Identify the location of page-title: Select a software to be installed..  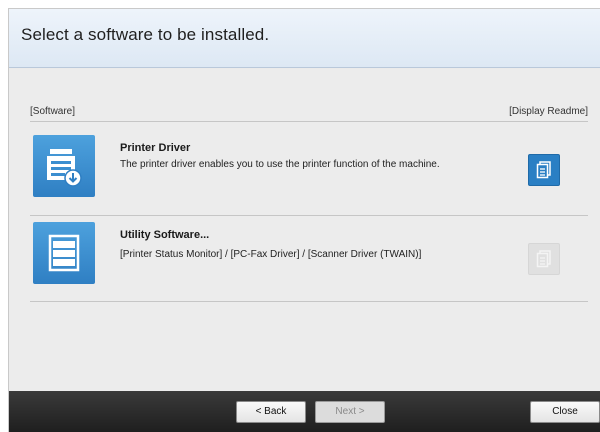
(145, 34).